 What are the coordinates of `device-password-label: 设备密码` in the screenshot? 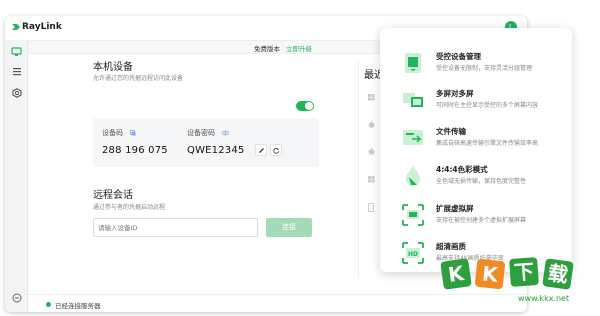 It's located at (201, 133).